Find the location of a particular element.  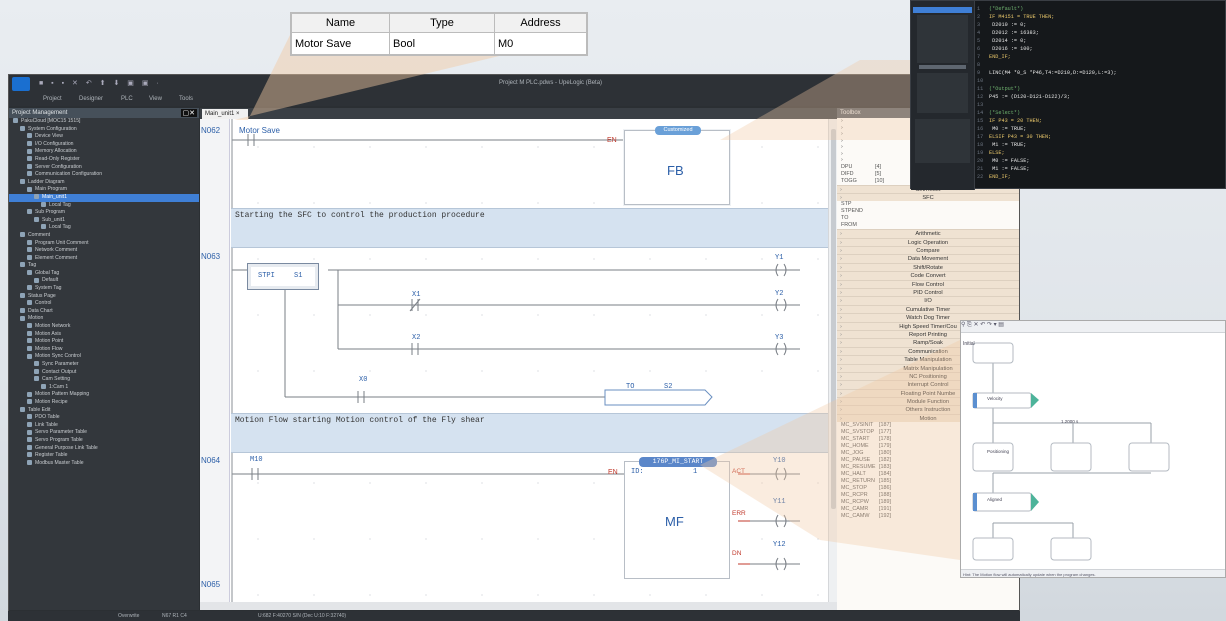

project-tree-item: Sync Parameter is located at coordinates (104, 365).